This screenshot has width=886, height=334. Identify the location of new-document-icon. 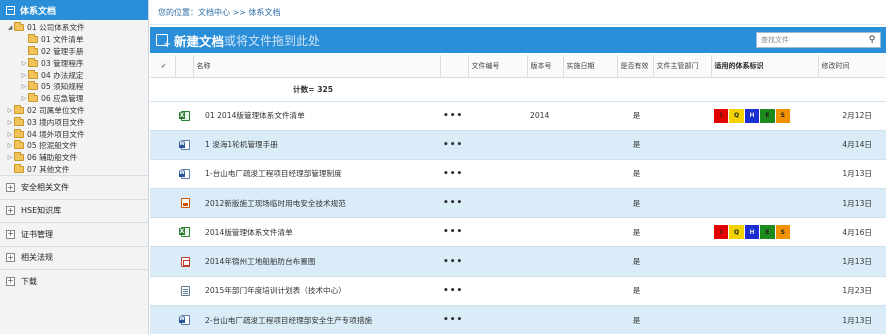
(163, 42).